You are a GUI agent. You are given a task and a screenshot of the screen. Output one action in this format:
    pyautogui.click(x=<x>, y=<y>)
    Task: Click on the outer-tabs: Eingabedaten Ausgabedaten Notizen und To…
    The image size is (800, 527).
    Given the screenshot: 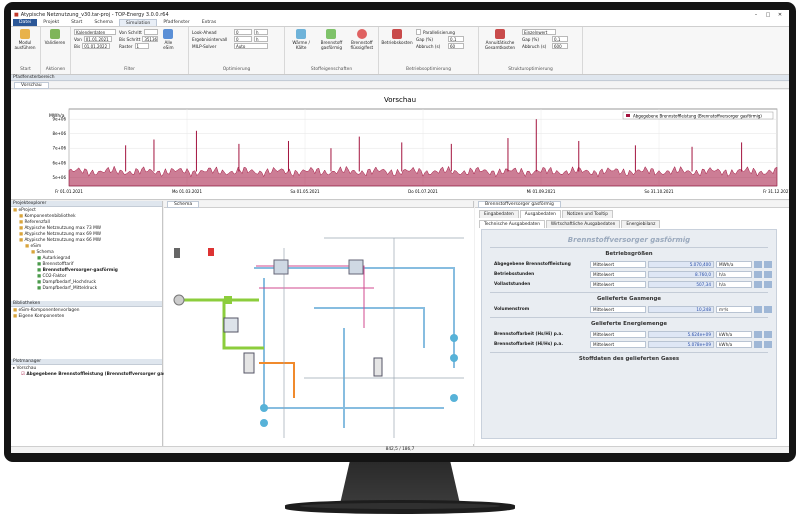 What is the action you would take?
    pyautogui.click(x=634, y=214)
    